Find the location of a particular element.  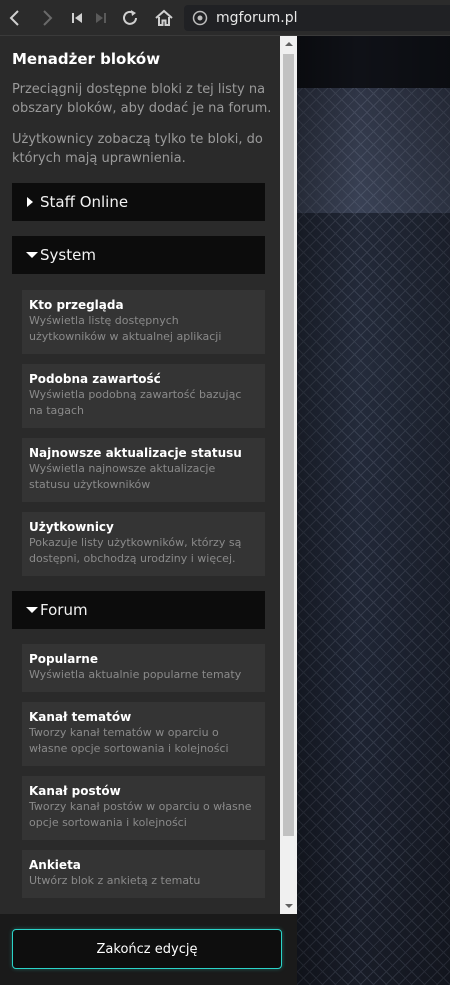

url-text: mgforum.pl is located at coordinates (257, 18).